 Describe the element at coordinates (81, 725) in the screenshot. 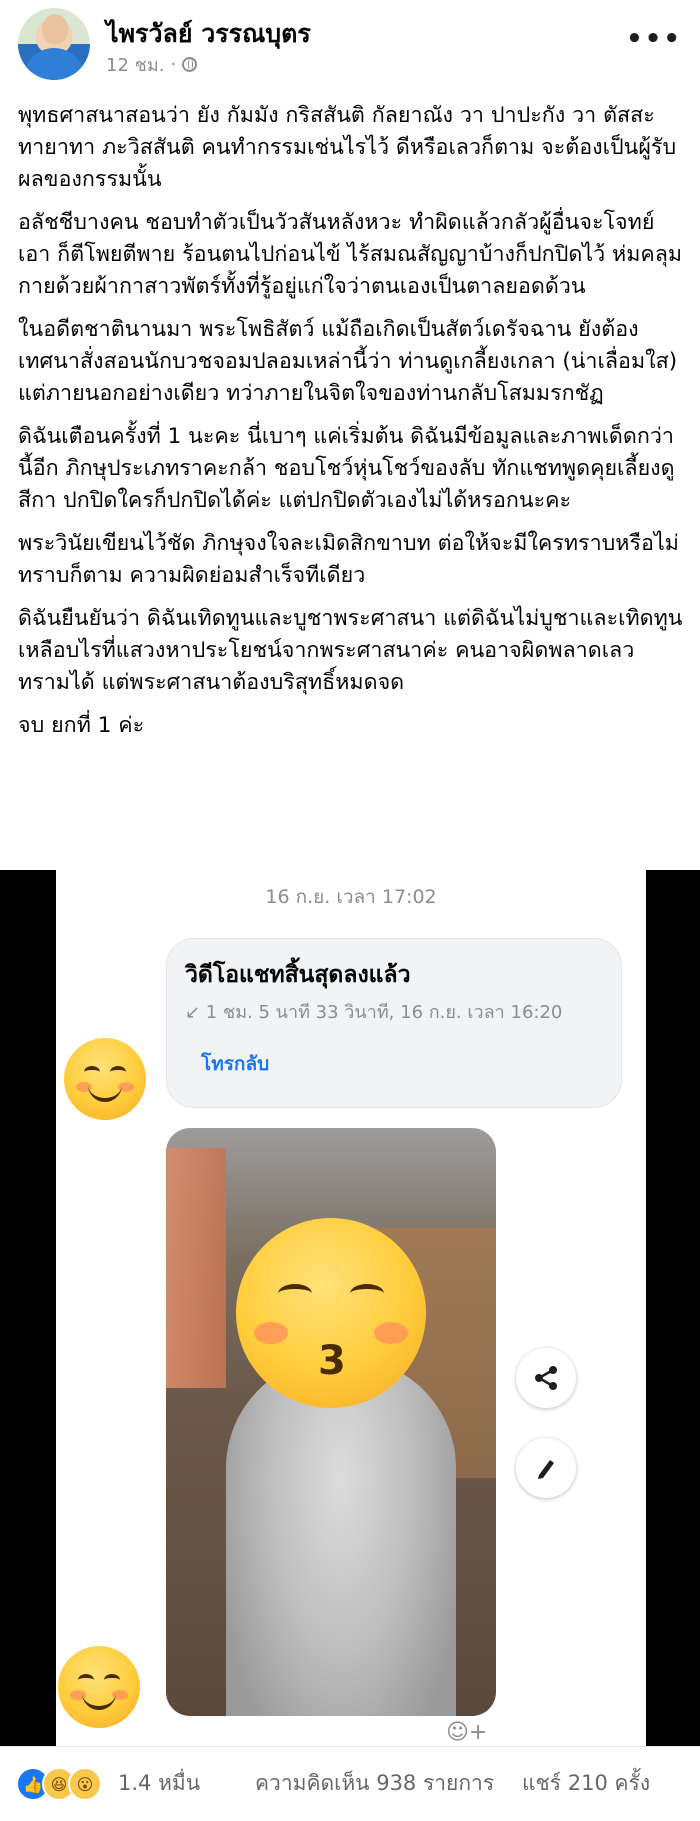

I see `paragraph: จบ ยกที่ 1 ค่ะ` at that location.